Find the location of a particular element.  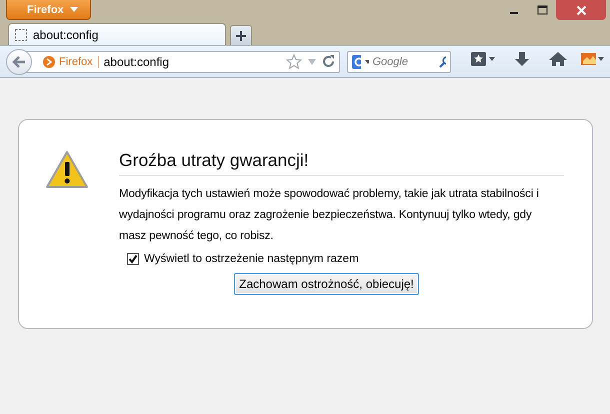

url-text: about:config is located at coordinates (137, 61).